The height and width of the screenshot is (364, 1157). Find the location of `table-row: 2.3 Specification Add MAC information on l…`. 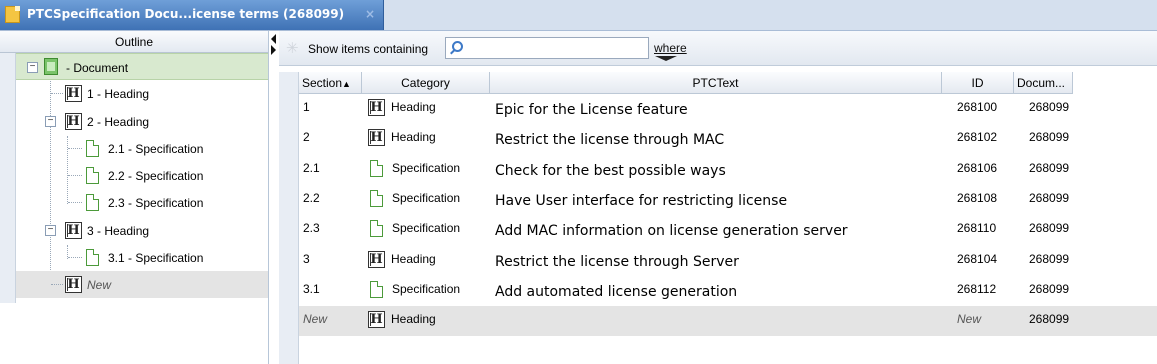

table-row: 2.3 Specification Add MAC information on l… is located at coordinates (728, 230).